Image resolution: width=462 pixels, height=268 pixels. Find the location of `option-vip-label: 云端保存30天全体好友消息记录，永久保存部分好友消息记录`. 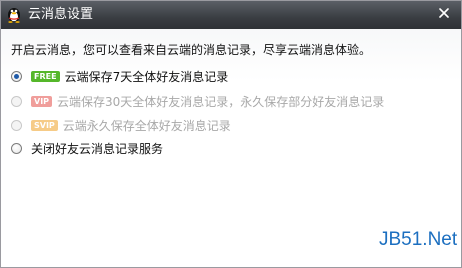

option-vip-label: 云端保存30天全体好友消息记录，永久保存部分好友消息记录 is located at coordinates (221, 101).